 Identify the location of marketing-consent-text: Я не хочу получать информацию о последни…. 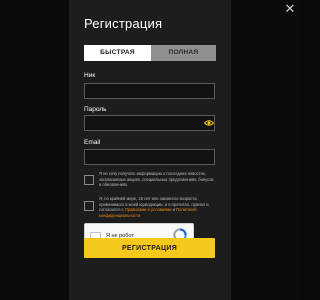
(156, 179).